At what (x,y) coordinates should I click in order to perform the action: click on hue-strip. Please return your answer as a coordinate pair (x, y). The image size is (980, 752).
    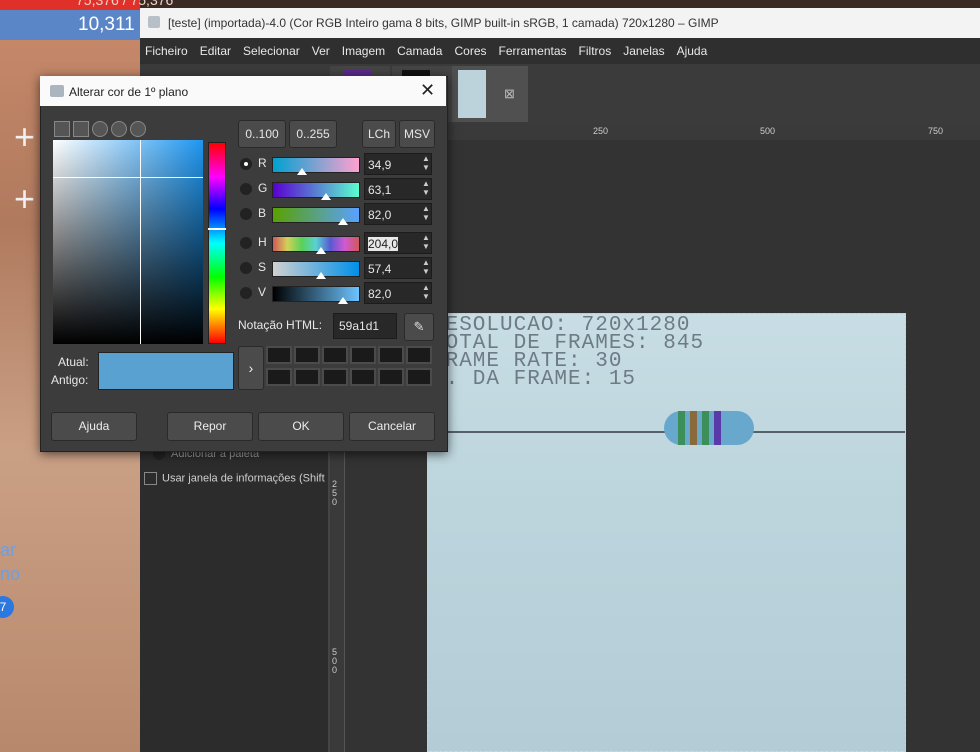
    Looking at the image, I should click on (217, 243).